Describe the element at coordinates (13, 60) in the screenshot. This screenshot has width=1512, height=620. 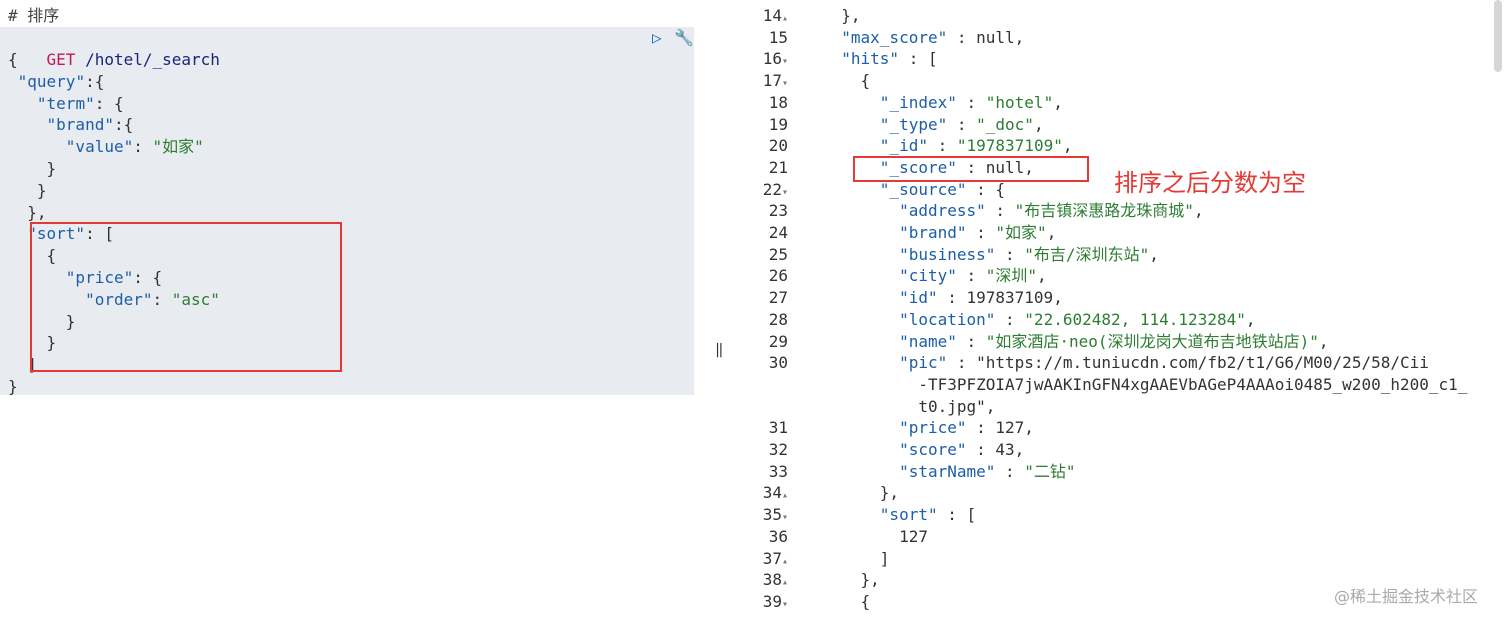
I see `request-body-line: {` at that location.